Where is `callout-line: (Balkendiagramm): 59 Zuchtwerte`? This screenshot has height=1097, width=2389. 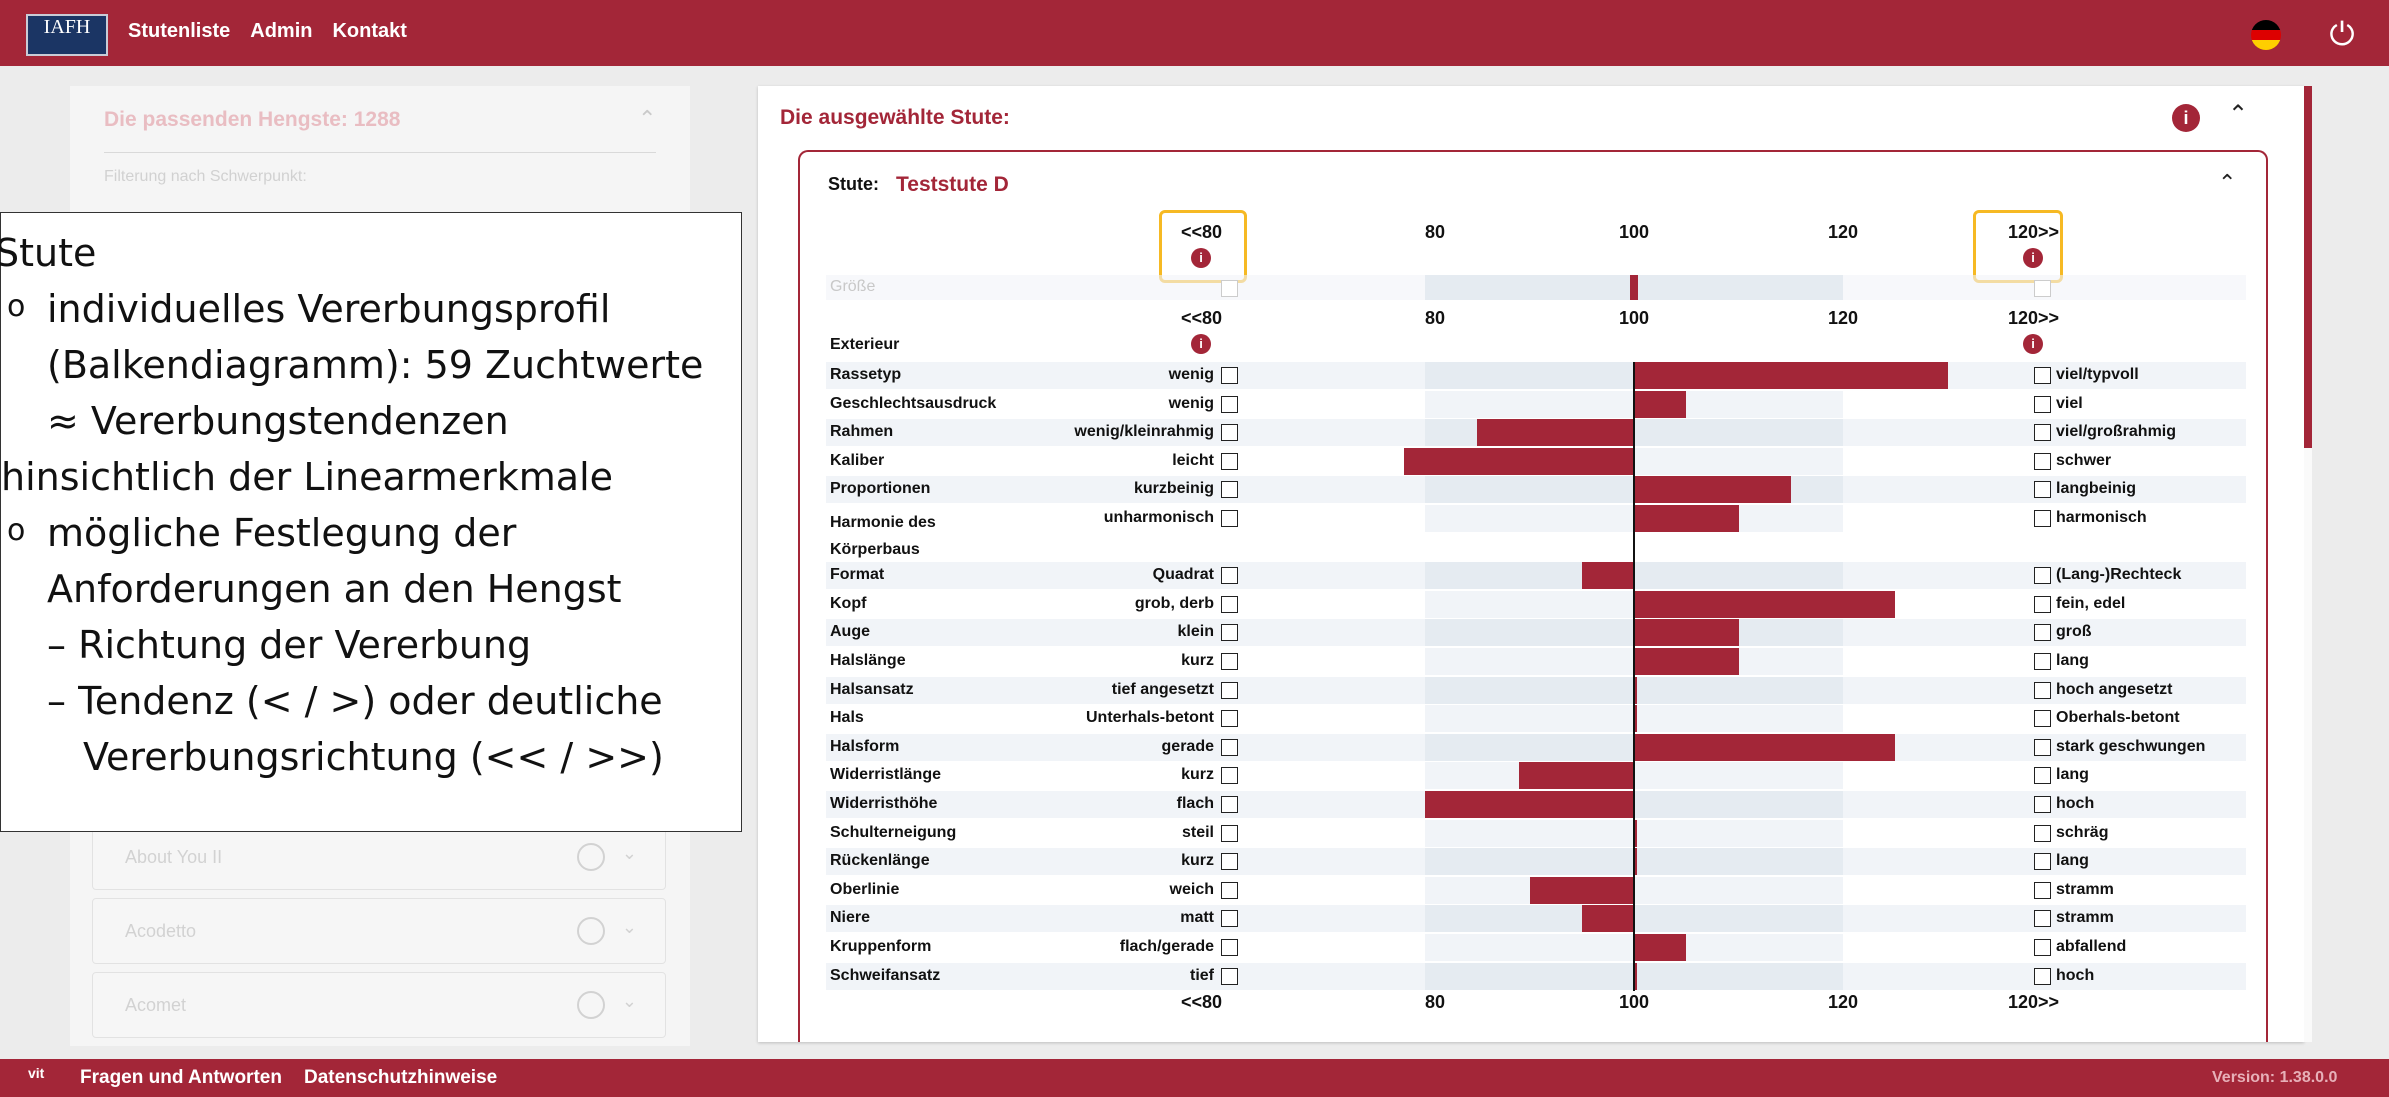
callout-line: (Balkendiagramm): 59 Zuchtwerte is located at coordinates (375, 365).